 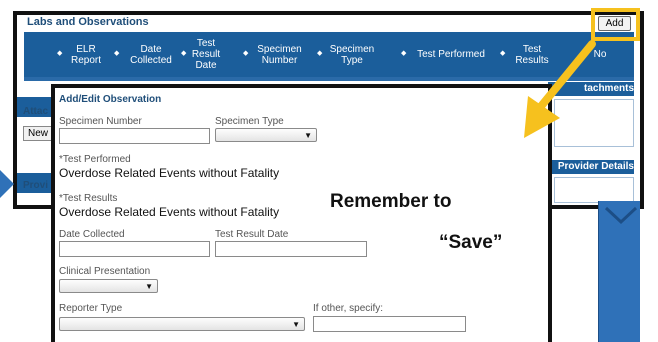 What do you see at coordinates (169, 173) in the screenshot?
I see `test-performed-value: Overdose Related Events without Fatality` at bounding box center [169, 173].